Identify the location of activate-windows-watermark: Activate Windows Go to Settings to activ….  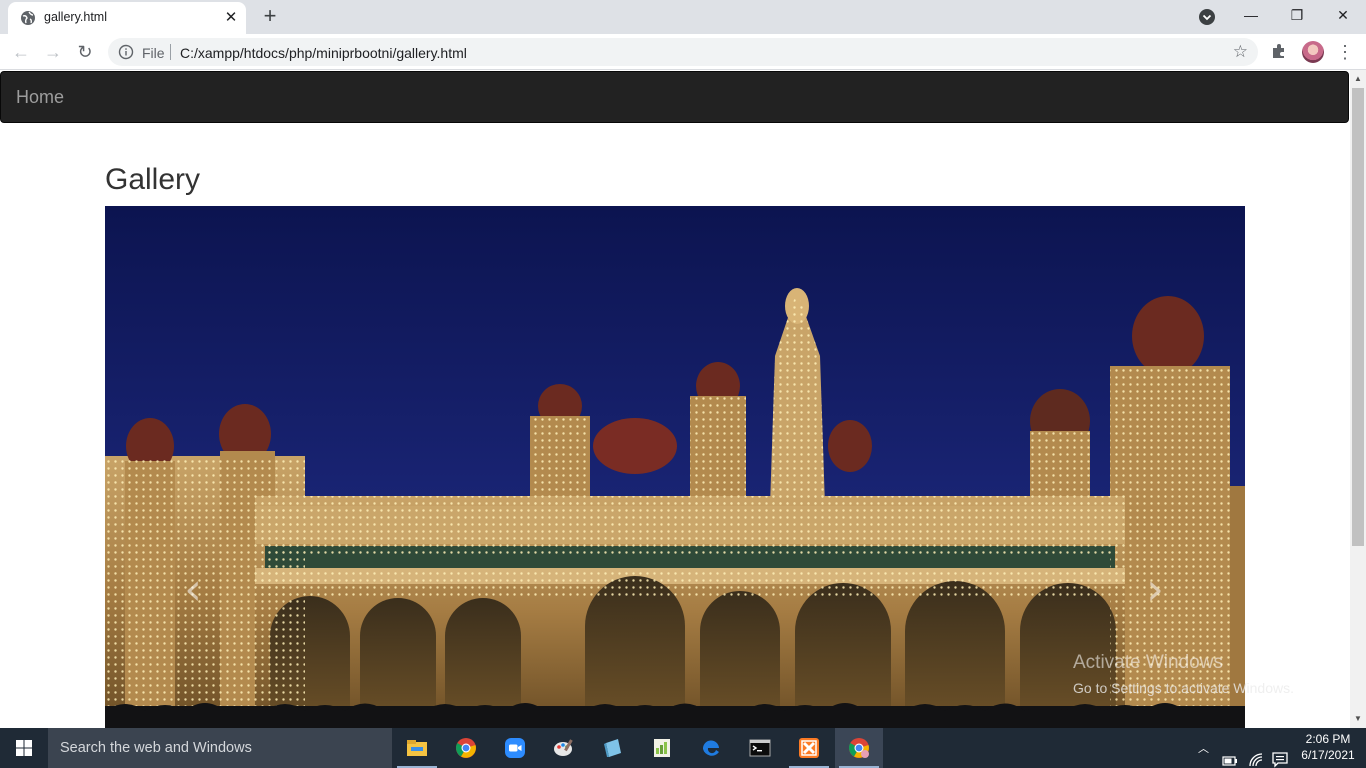
(1183, 674).